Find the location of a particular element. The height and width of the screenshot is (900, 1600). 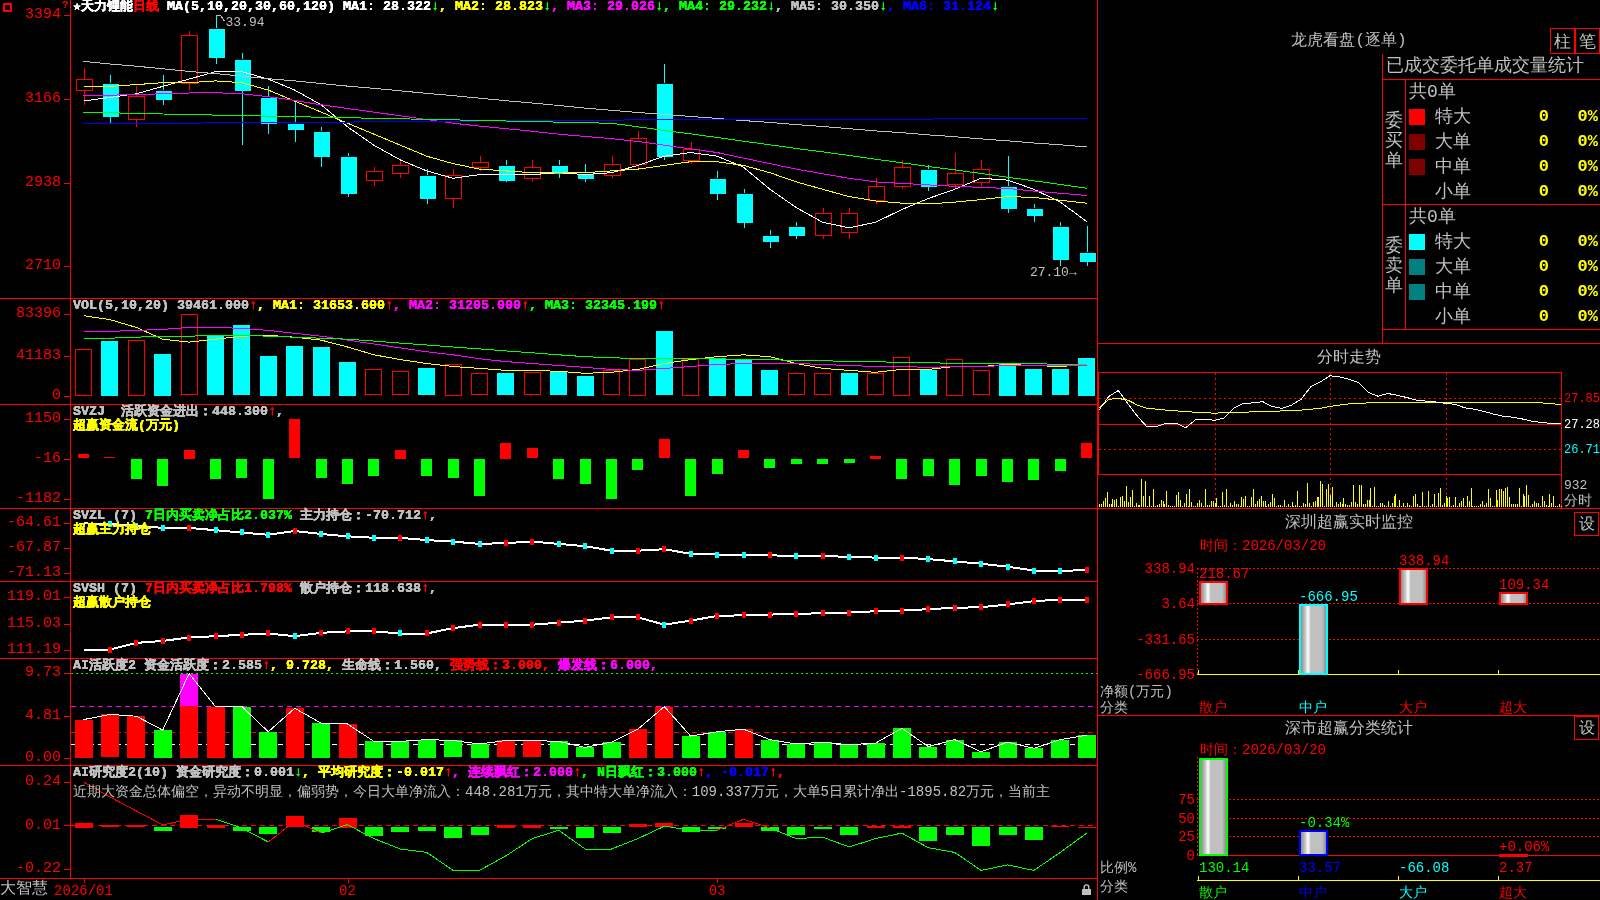

order-type: 特大 is located at coordinates (1453, 241).